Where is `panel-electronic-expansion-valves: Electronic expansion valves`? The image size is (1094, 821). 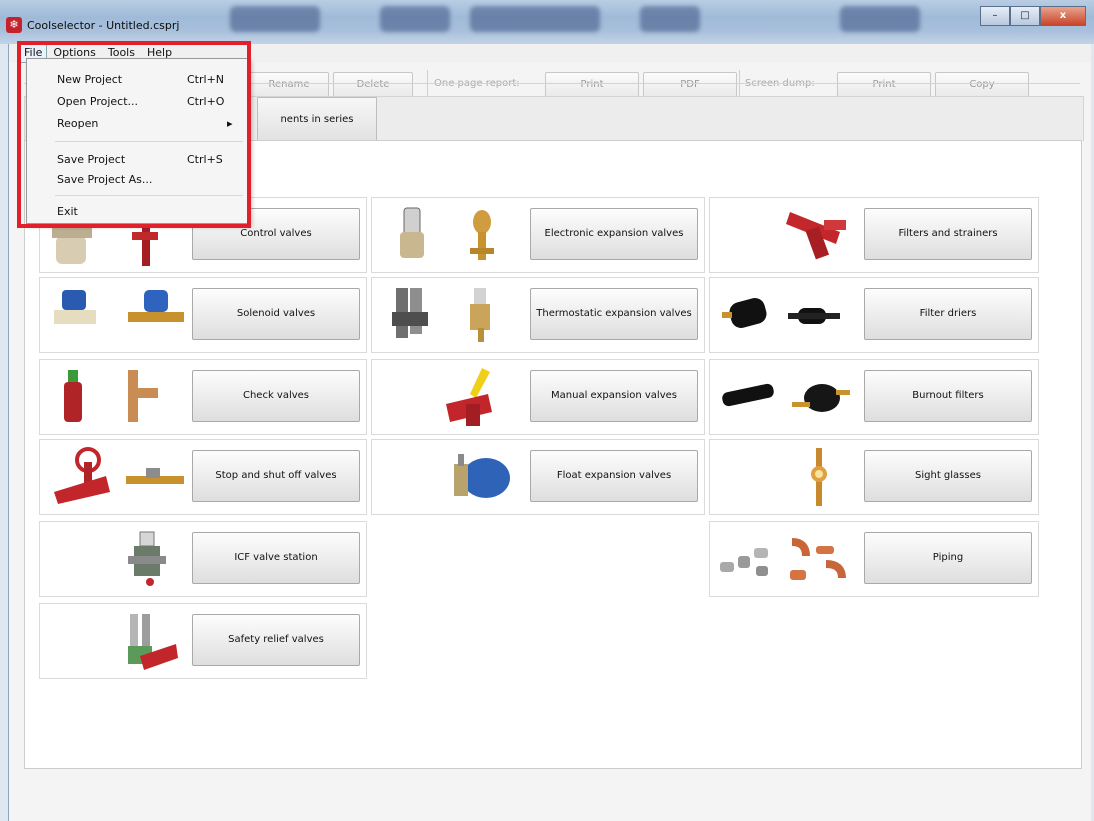 panel-electronic-expansion-valves: Electronic expansion valves is located at coordinates (538, 235).